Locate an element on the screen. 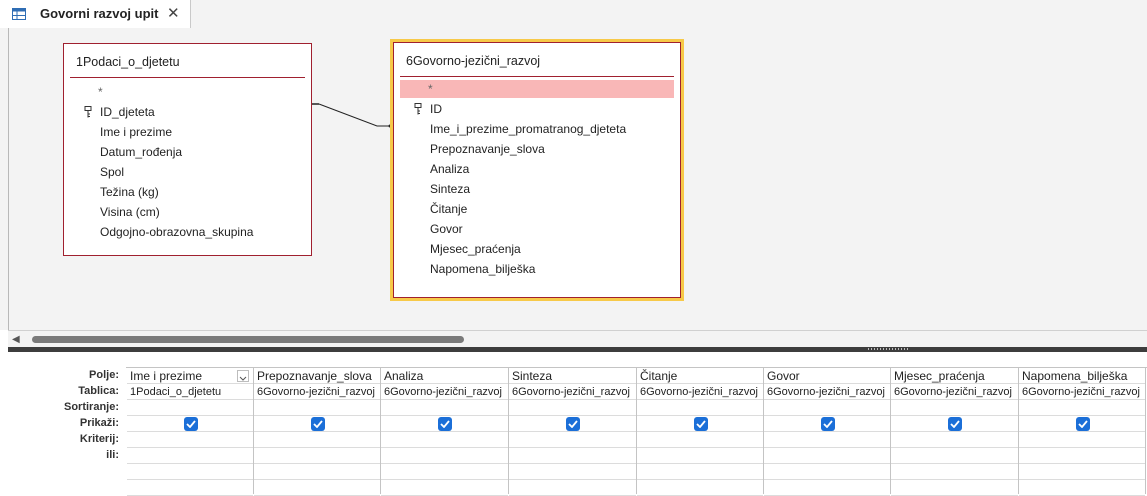 The width and height of the screenshot is (1147, 496). field-napomena-biljeska: Napomena_bilješka is located at coordinates (537, 269).